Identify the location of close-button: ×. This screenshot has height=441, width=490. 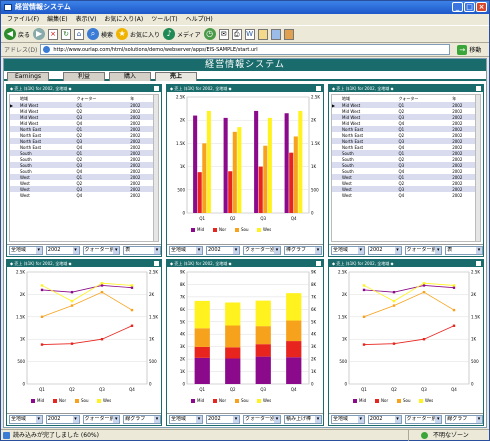
(481, 7).